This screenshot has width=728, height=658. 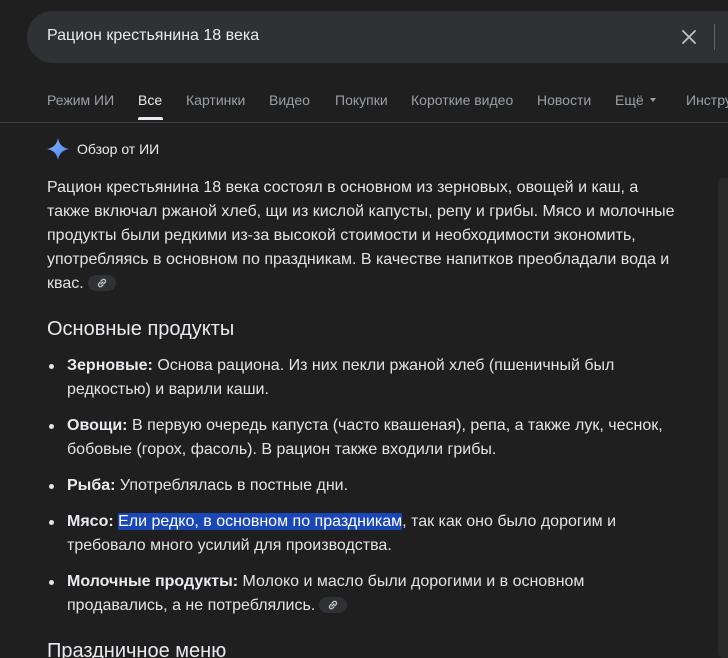 What do you see at coordinates (289, 100) in the screenshot?
I see `tab-video: Видео` at bounding box center [289, 100].